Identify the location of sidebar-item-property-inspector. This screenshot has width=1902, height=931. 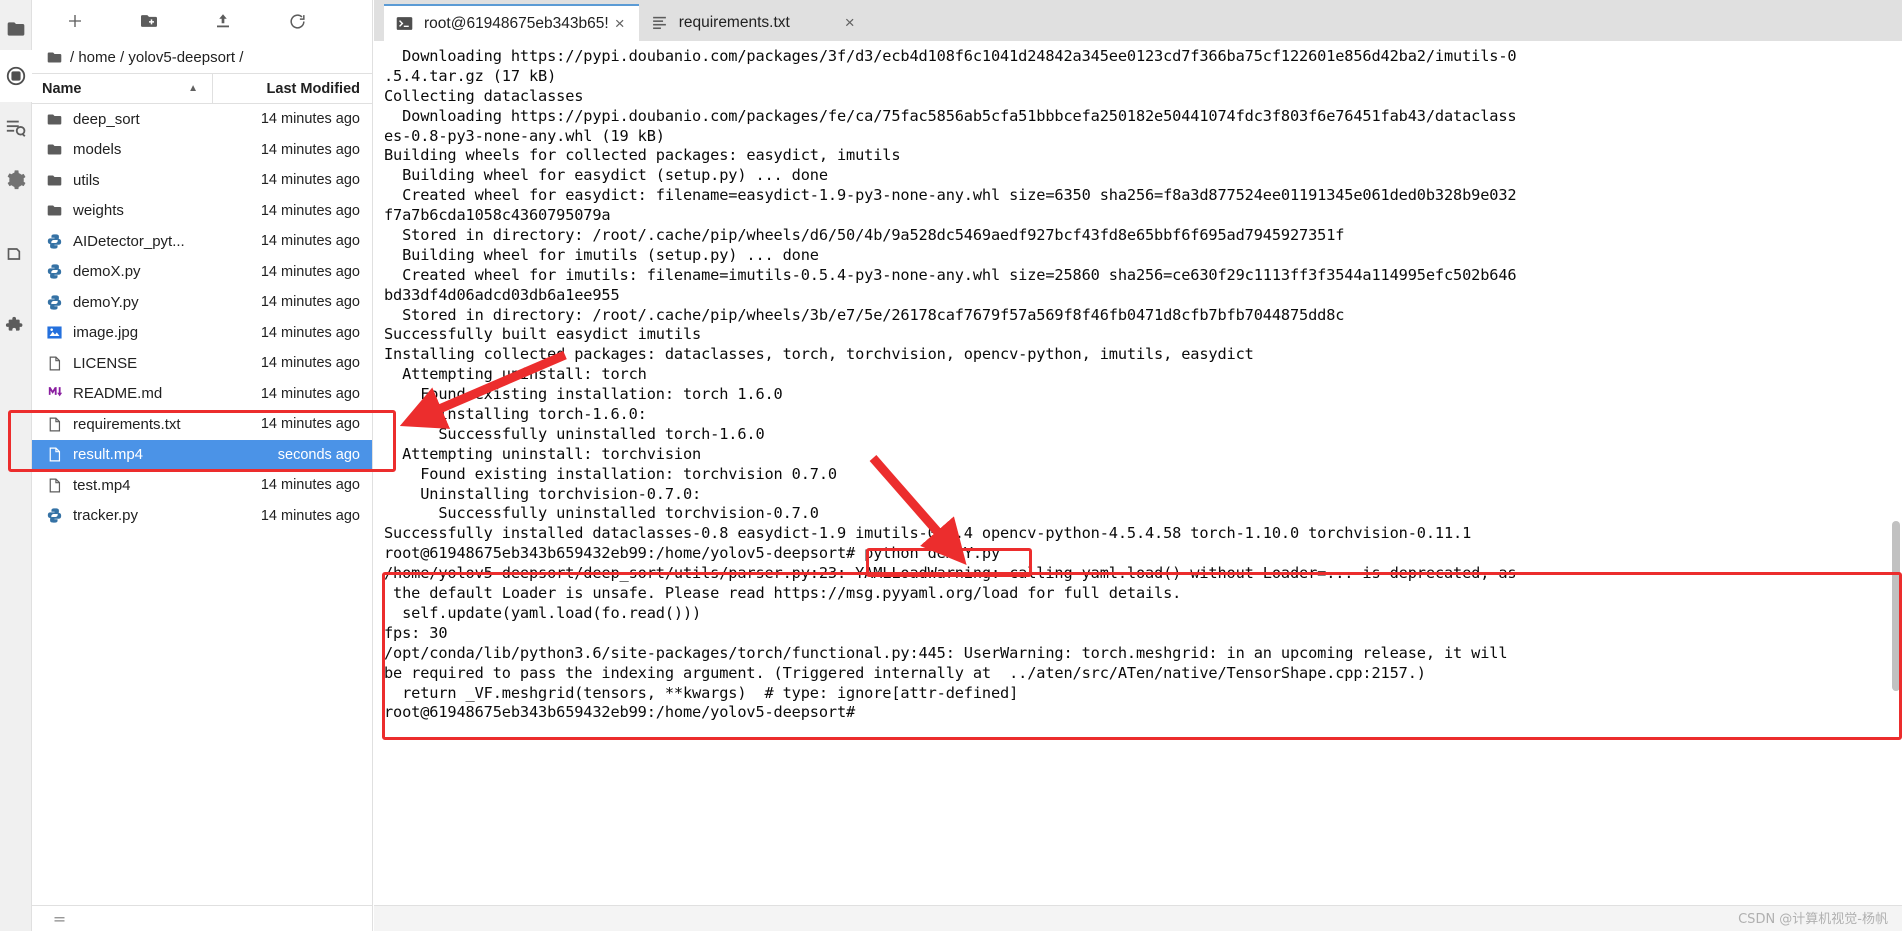
(16, 180).